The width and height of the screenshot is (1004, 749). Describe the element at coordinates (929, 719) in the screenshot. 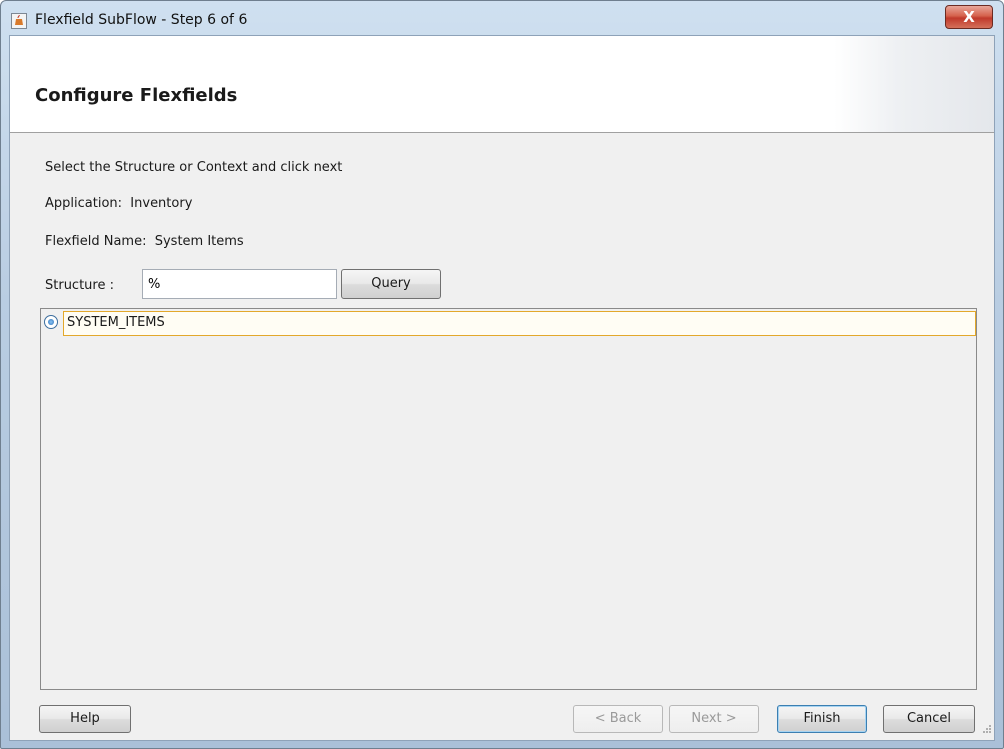

I see `cancel-button: Cancel` at that location.